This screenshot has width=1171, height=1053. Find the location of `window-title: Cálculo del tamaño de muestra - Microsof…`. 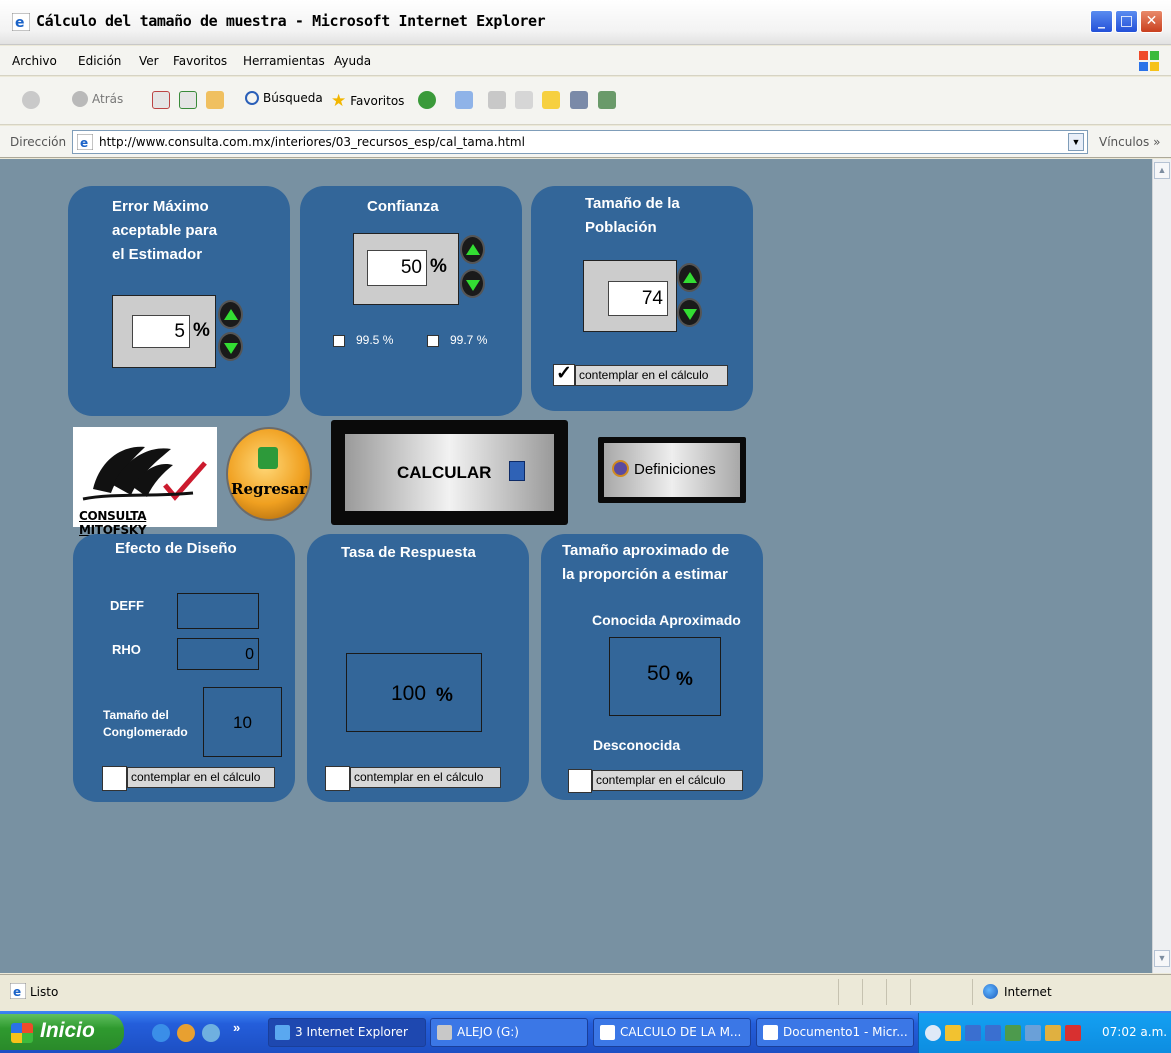

window-title: Cálculo del tamaño de muestra - Microsof… is located at coordinates (291, 21).